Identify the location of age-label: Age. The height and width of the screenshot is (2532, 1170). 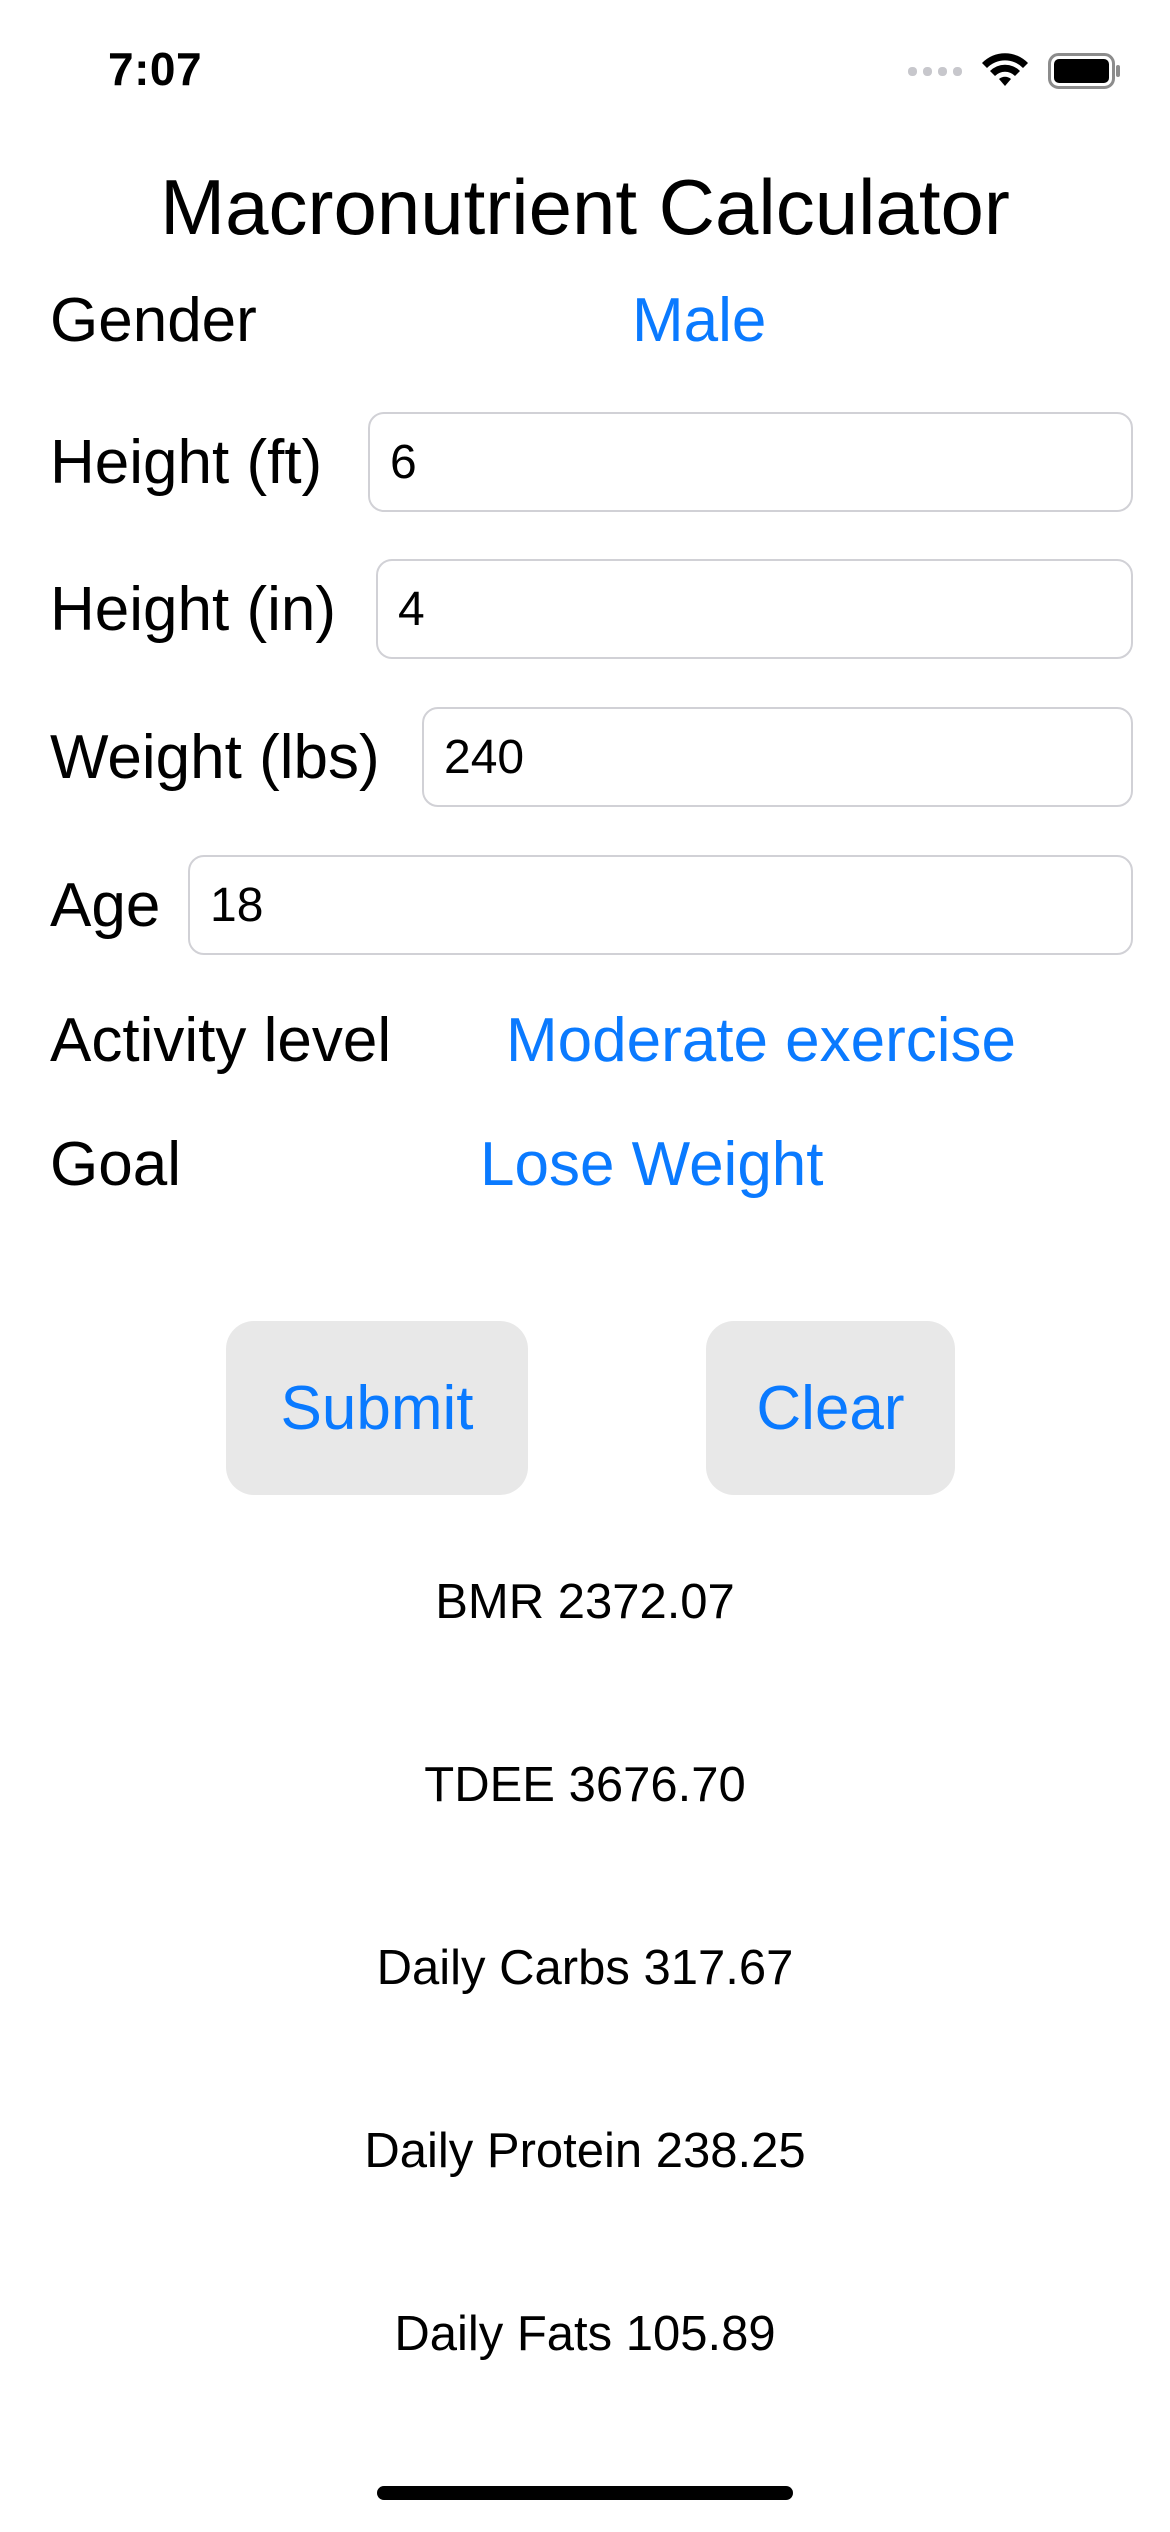
(105, 905).